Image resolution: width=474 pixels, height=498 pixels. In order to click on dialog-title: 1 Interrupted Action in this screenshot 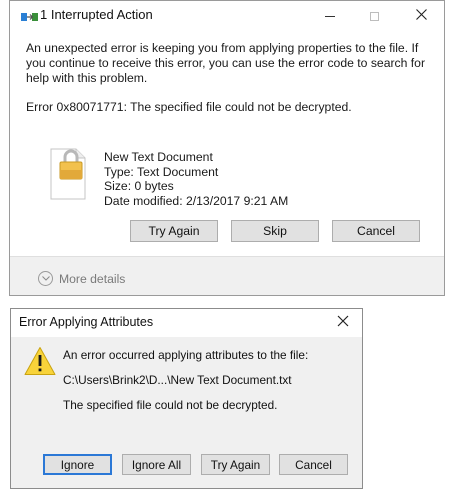, I will do `click(96, 14)`.